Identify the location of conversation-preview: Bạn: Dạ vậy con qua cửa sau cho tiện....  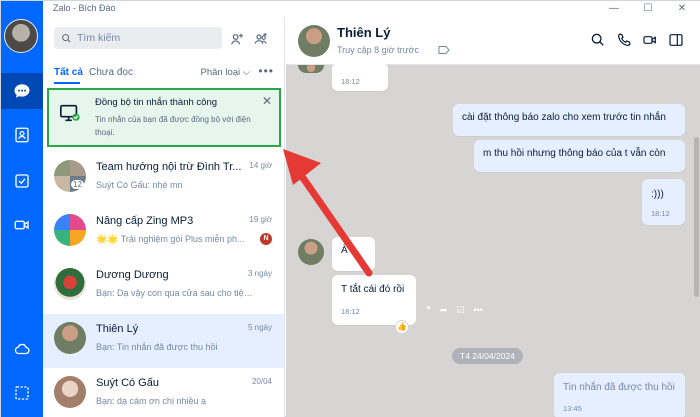
(176, 293).